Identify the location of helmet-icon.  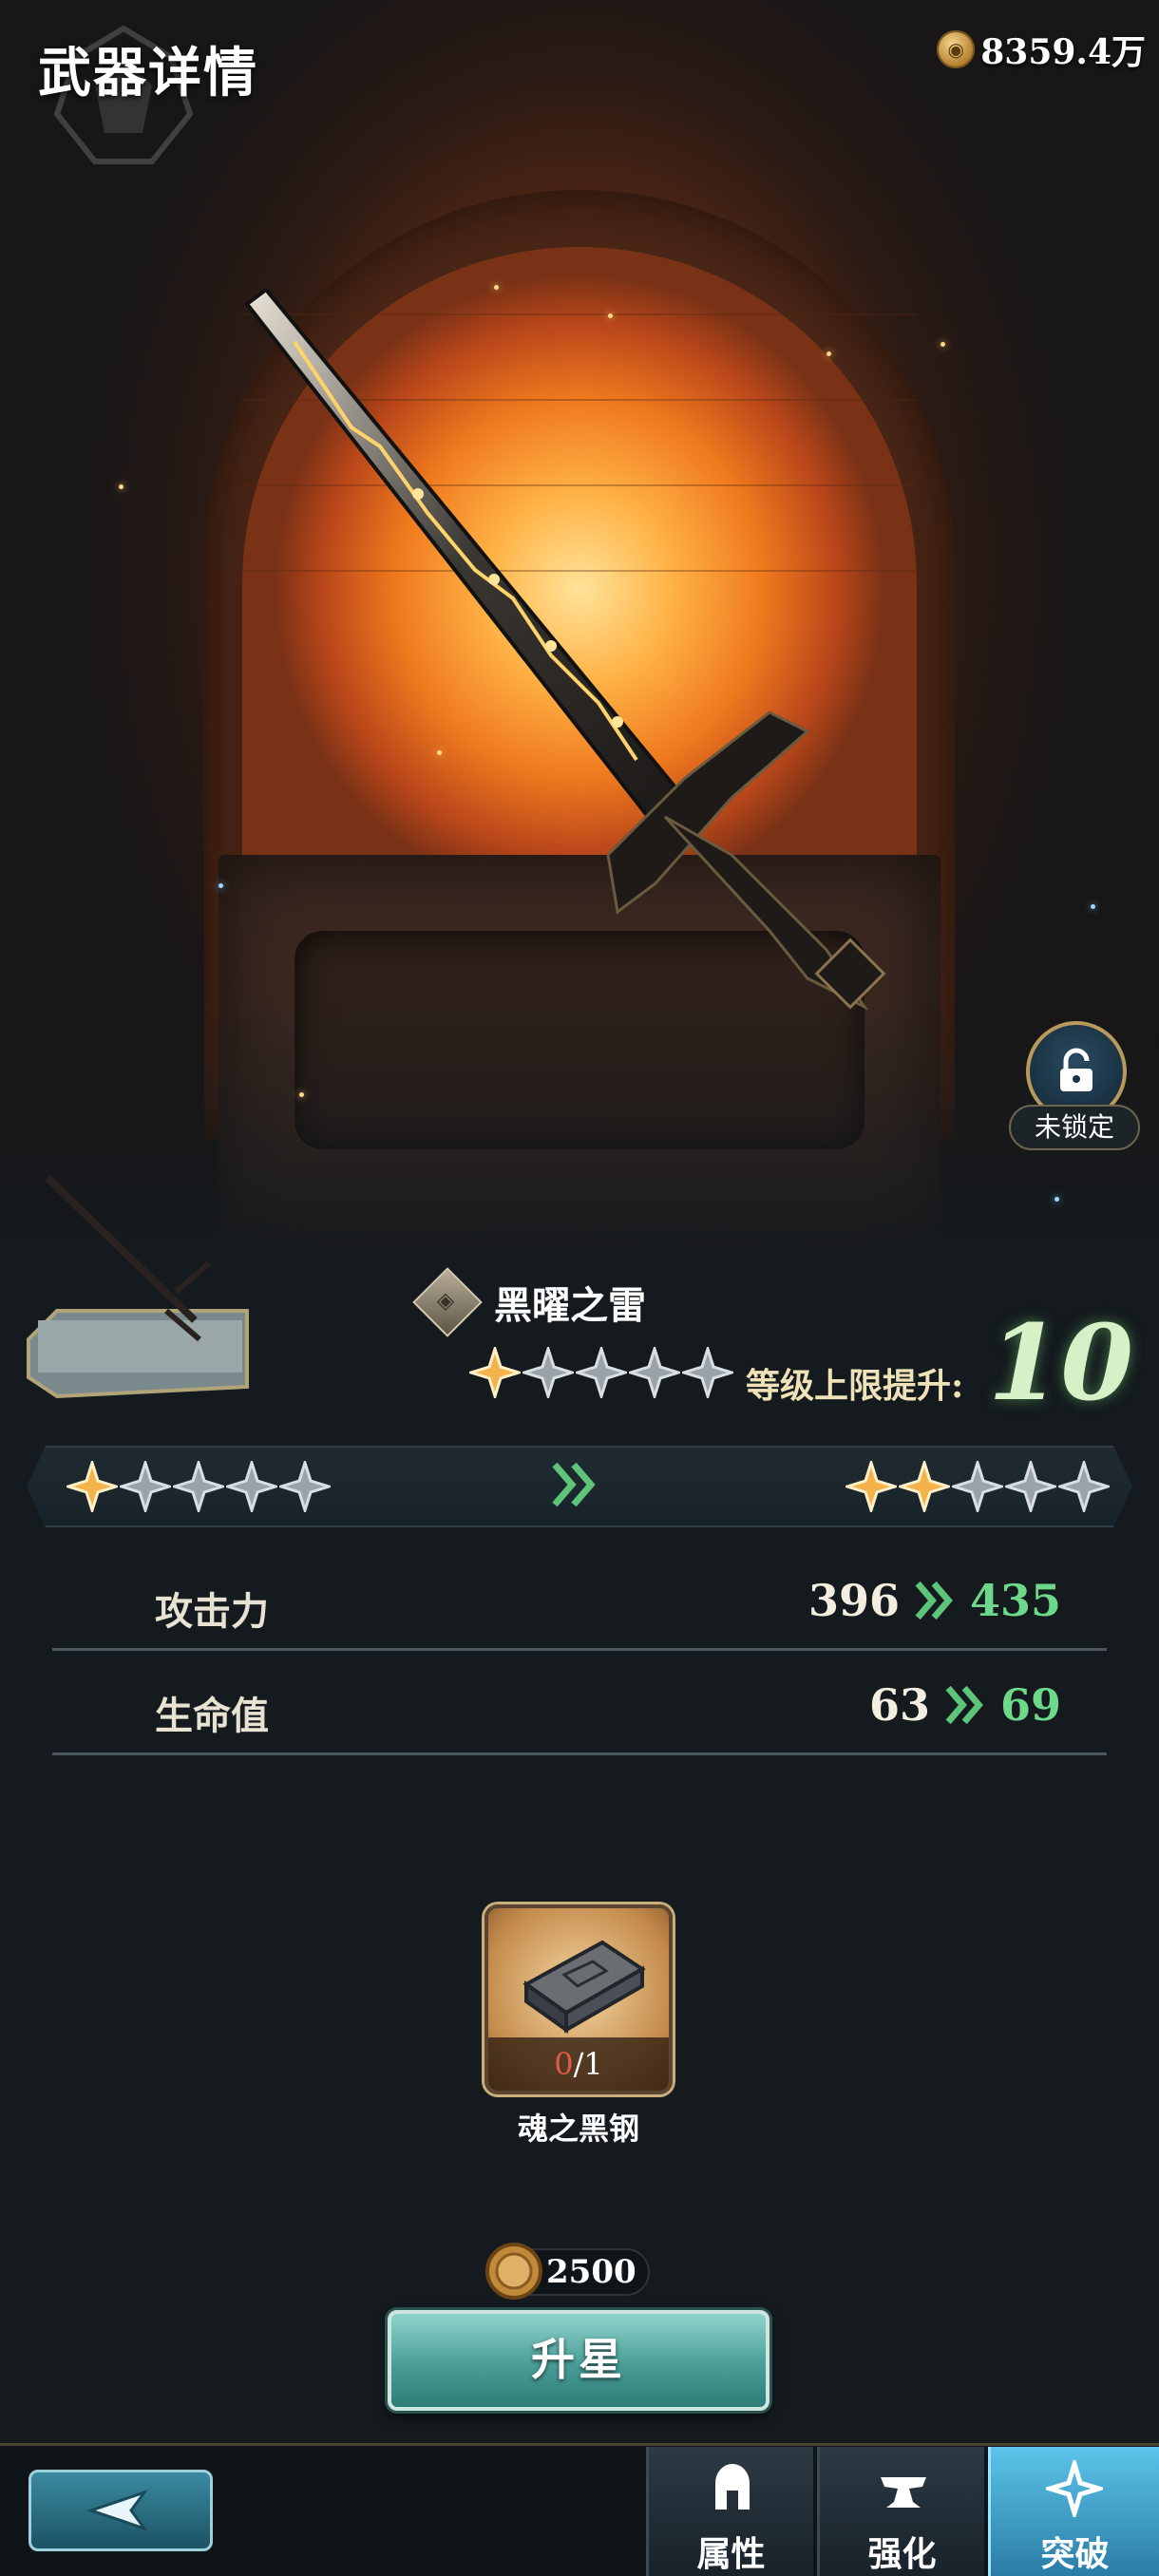
(732, 2487).